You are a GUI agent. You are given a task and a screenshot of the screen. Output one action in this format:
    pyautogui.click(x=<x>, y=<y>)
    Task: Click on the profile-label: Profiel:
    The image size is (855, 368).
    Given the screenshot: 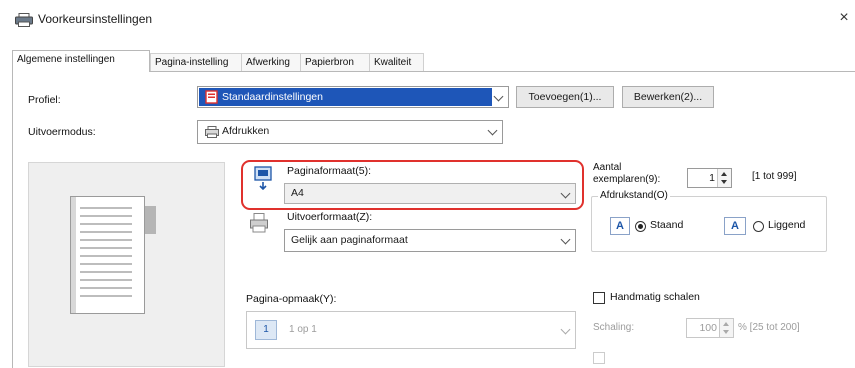 What is the action you would take?
    pyautogui.click(x=44, y=100)
    